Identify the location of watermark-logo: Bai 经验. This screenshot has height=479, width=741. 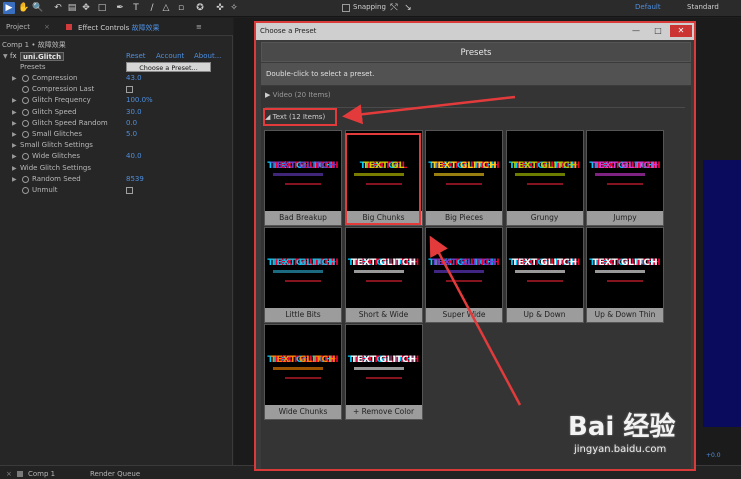
(622, 427).